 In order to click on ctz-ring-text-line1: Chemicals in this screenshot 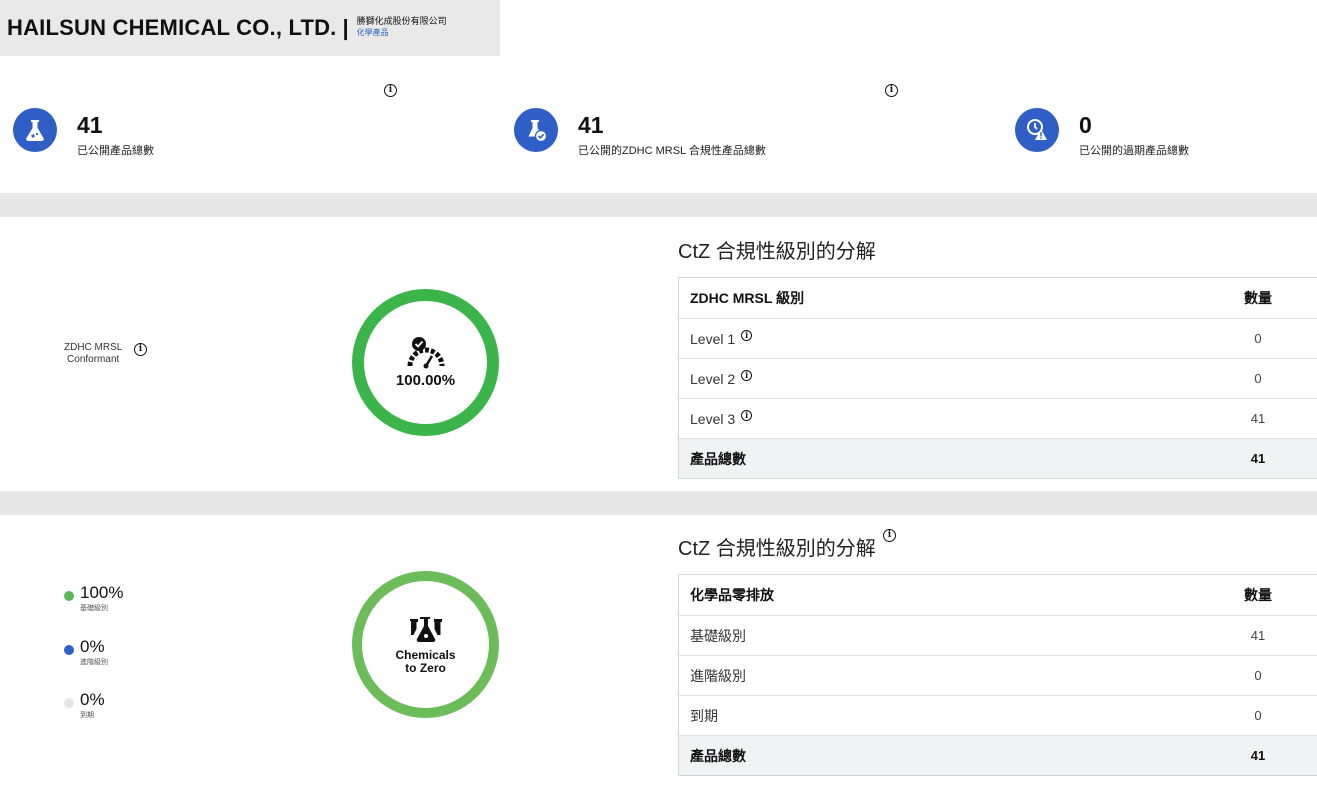, I will do `click(425, 654)`.